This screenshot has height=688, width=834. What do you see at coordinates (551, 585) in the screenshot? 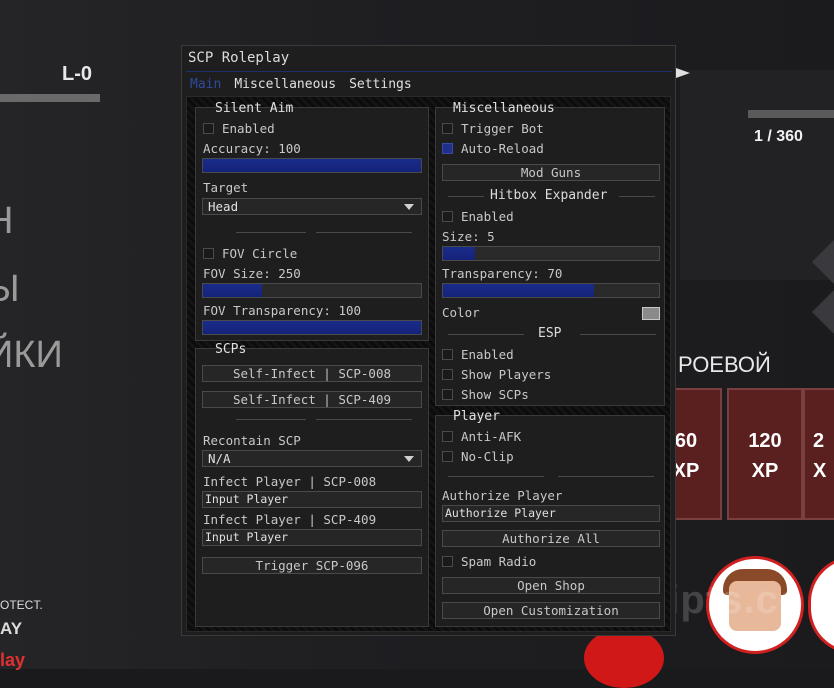
I see `open-shop-button: Open Shop` at bounding box center [551, 585].